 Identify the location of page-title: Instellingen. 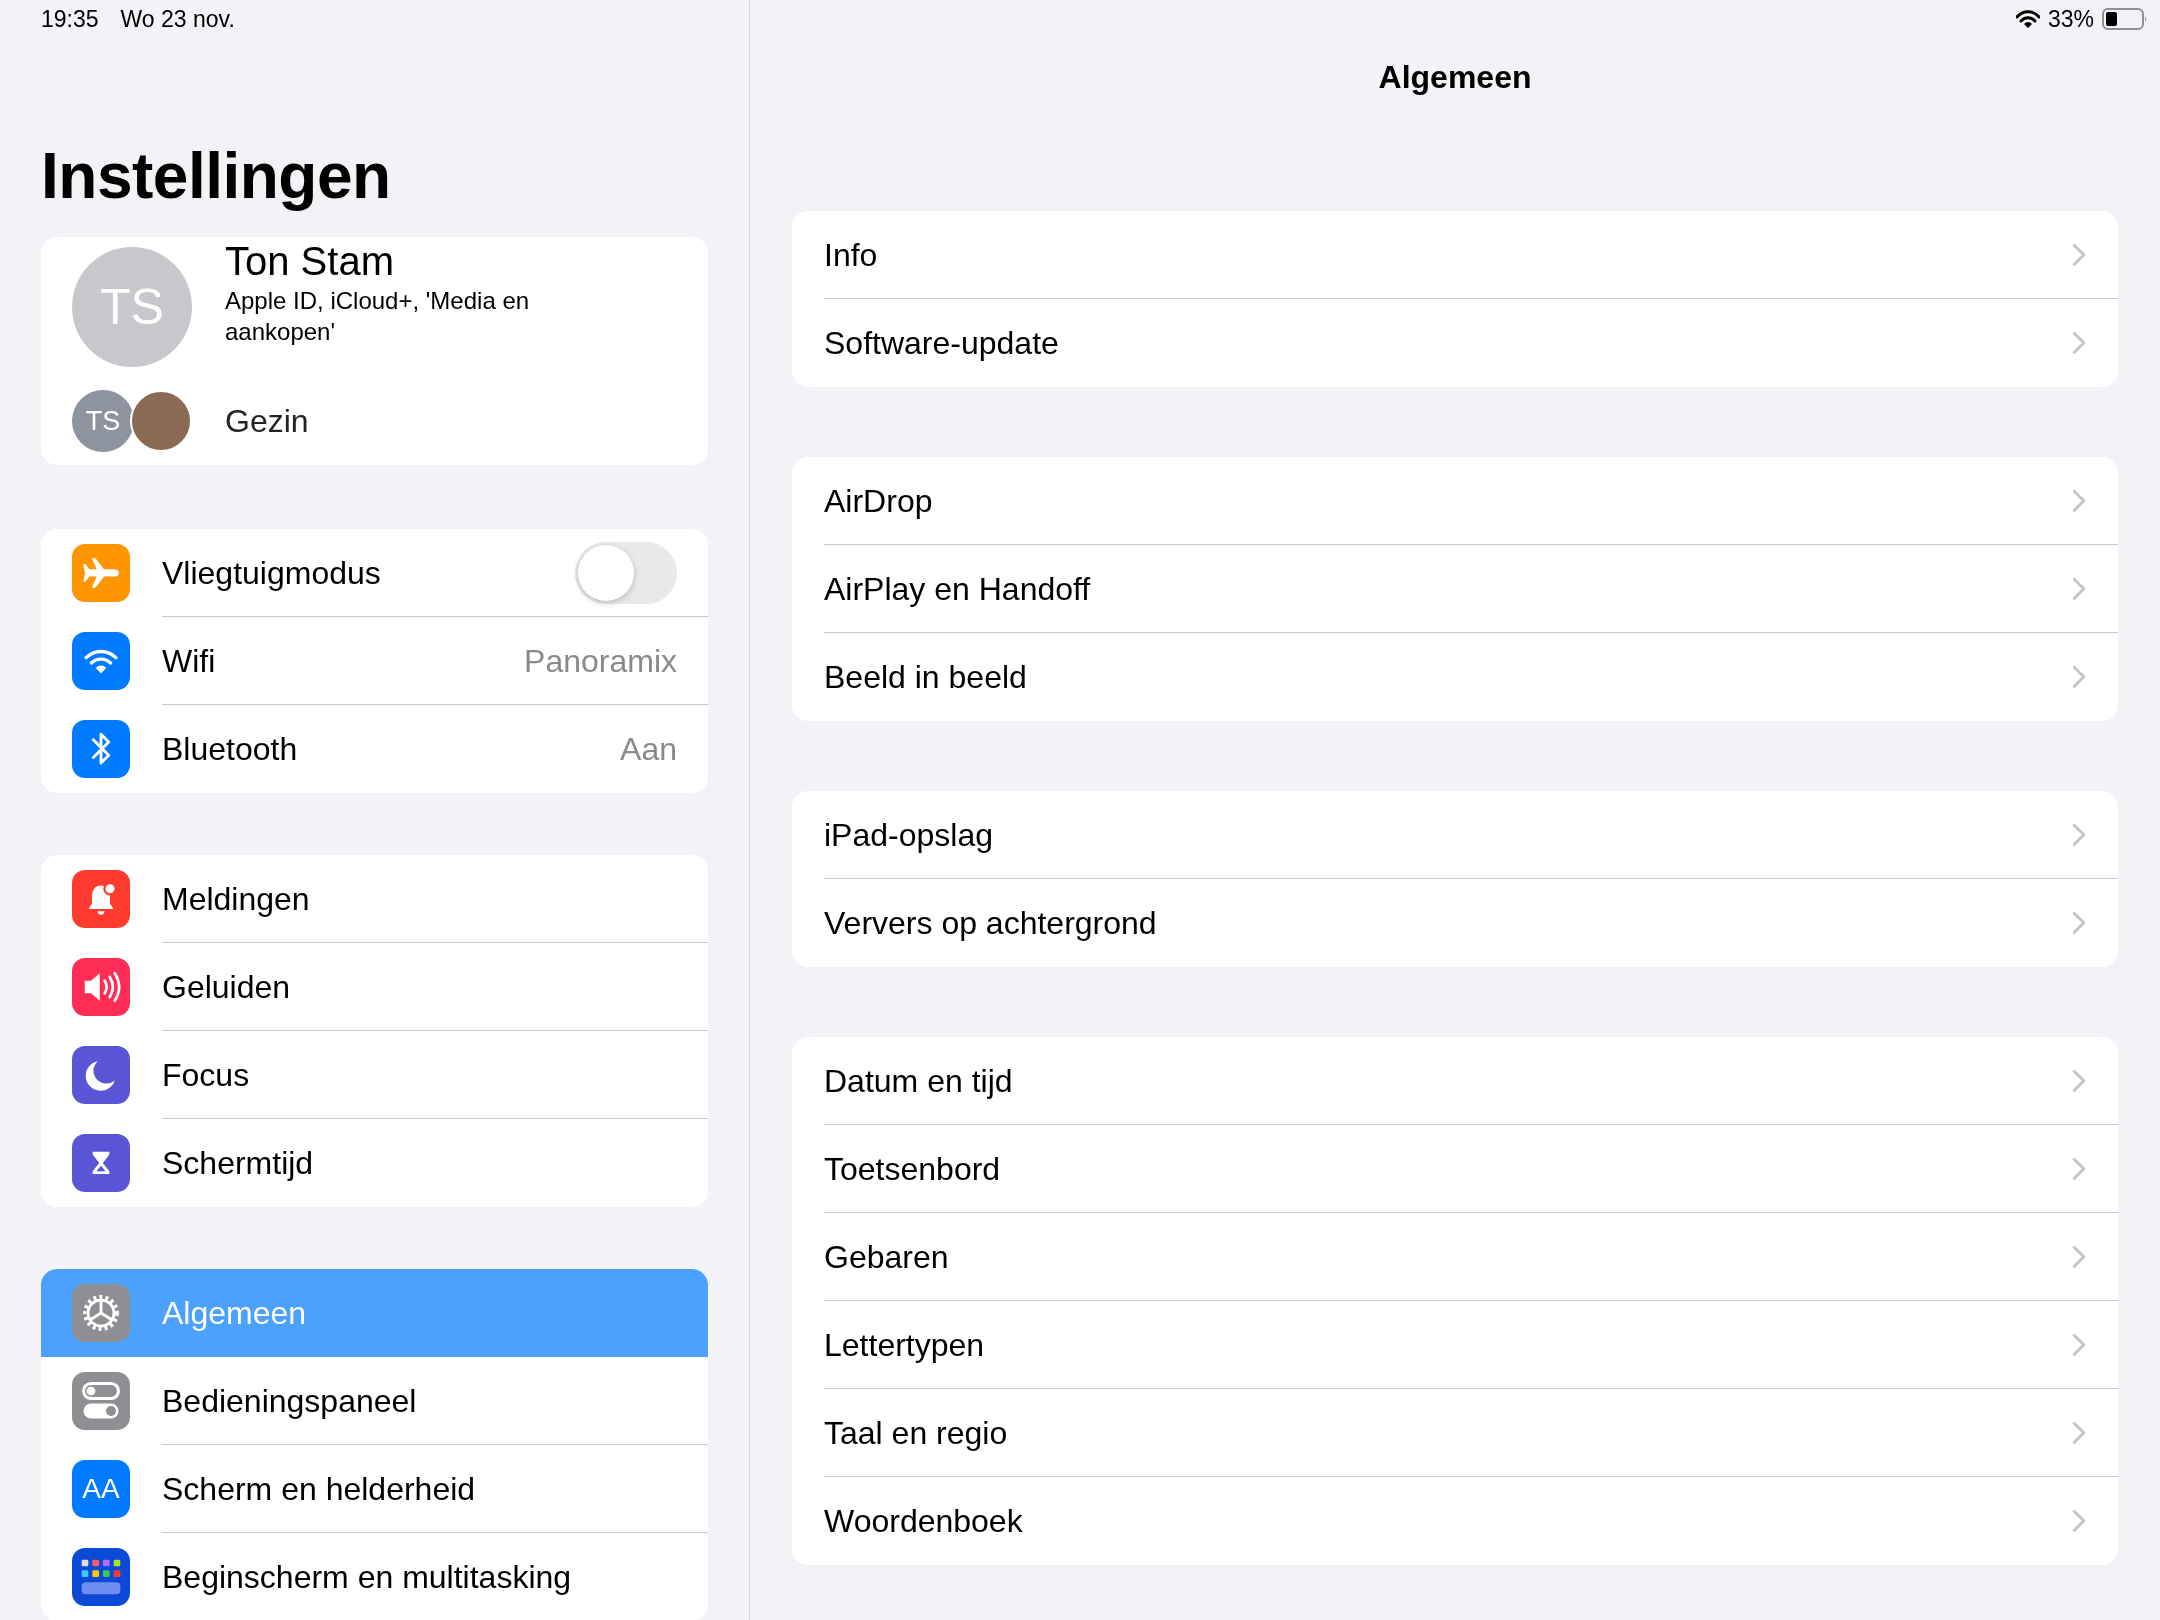
(216, 176).